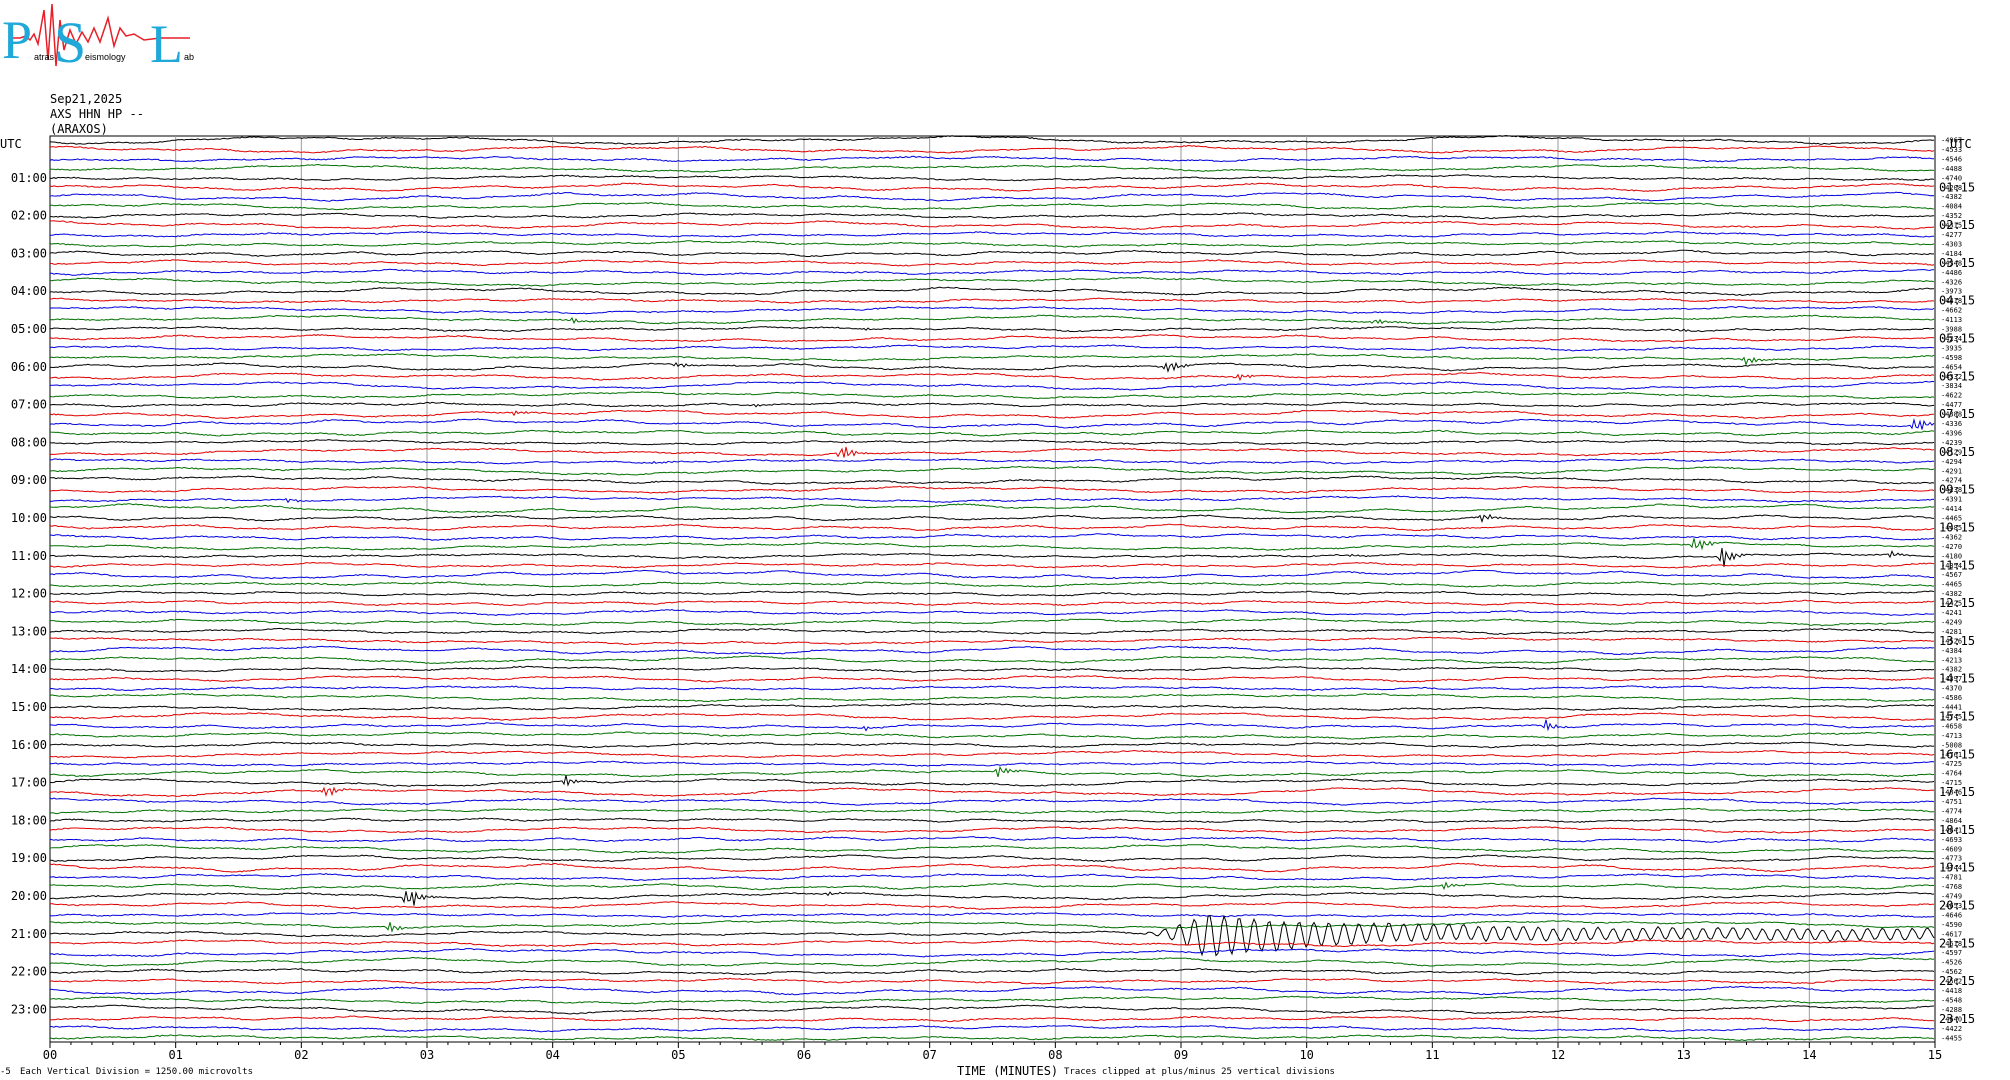 This screenshot has width=2010, height=1080. I want to click on trace-offset-label: -4084, so click(1951, 207).